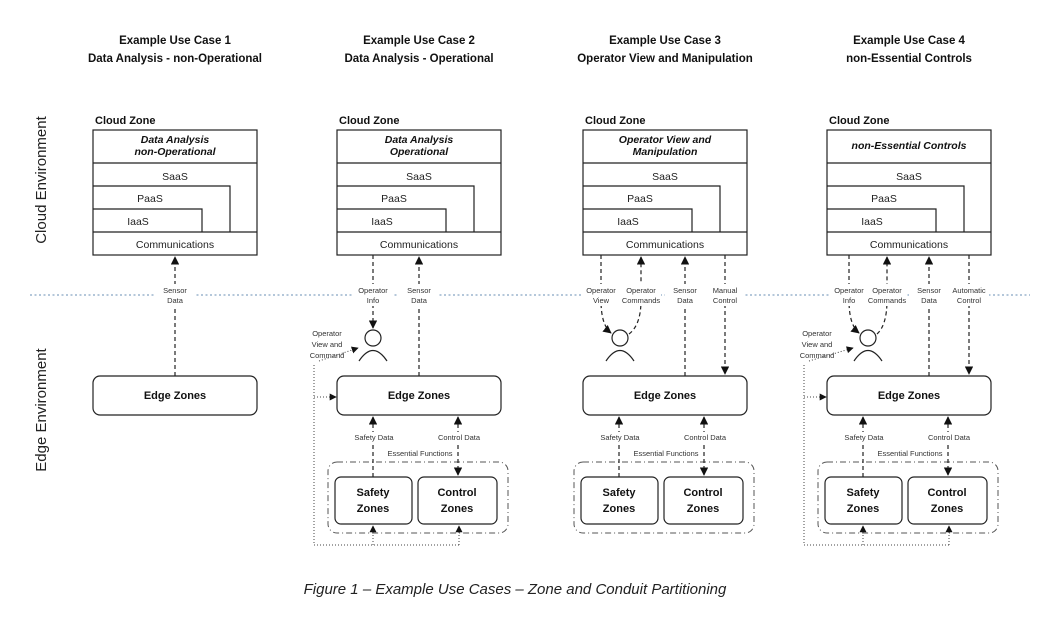 Image resolution: width=1050 pixels, height=624 pixels. What do you see at coordinates (665, 41) in the screenshot?
I see `use-case-number: Example Use Case 3` at bounding box center [665, 41].